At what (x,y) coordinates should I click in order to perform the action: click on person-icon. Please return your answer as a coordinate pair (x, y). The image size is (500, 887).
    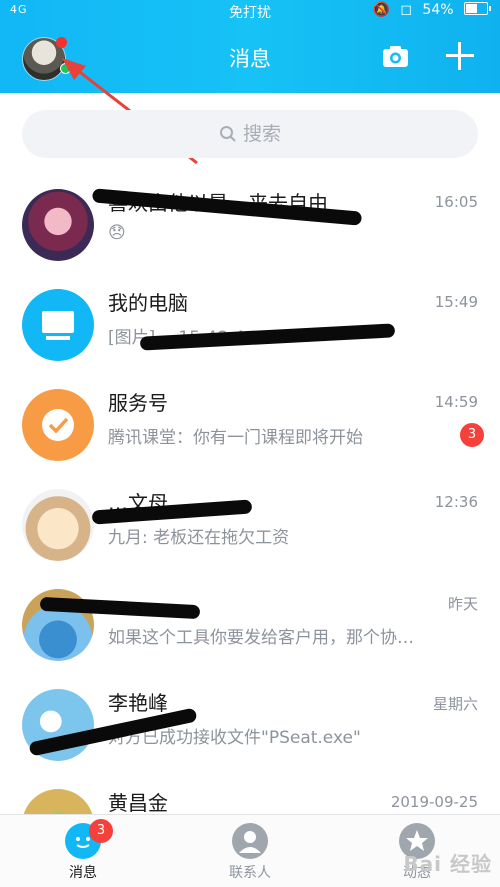
    Looking at the image, I should click on (250, 842).